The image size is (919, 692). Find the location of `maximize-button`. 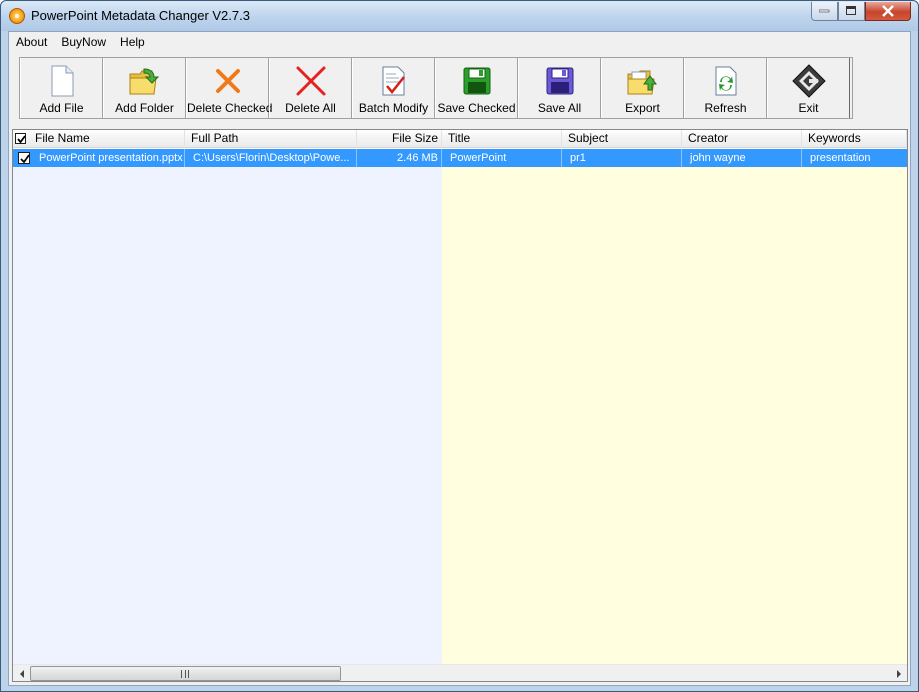

maximize-button is located at coordinates (851, 11).